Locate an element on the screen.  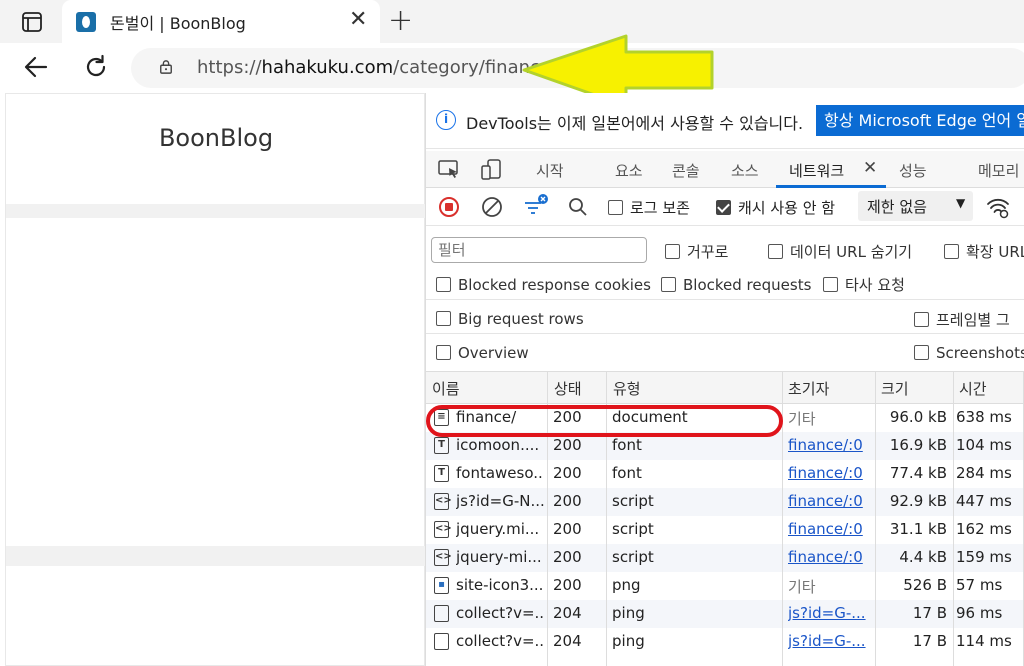
disable-cache-box is located at coordinates (723, 207).